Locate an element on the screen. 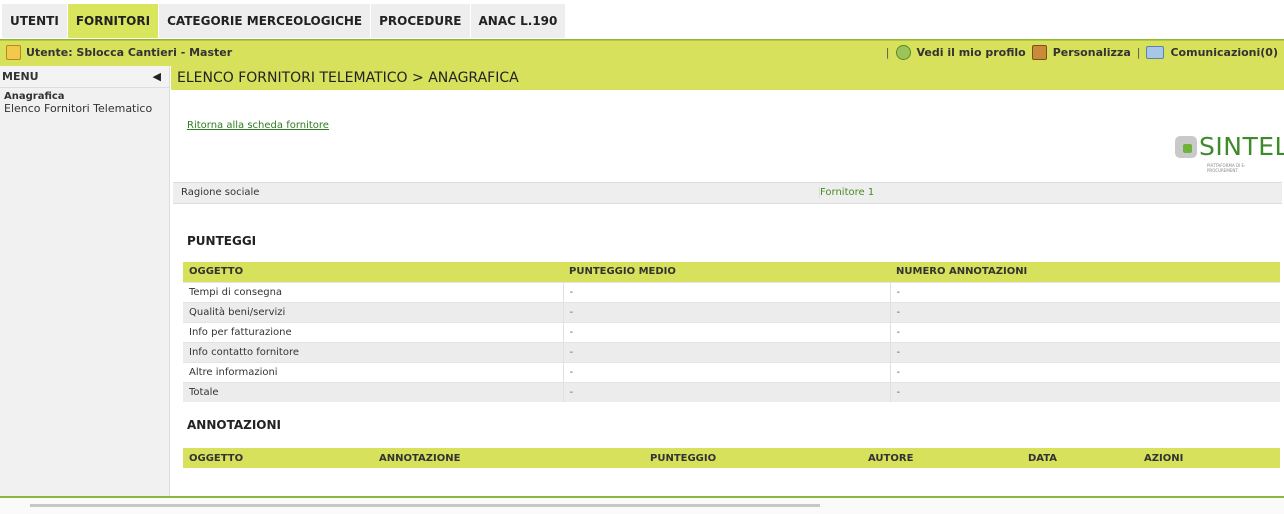  table-row: Totale - - is located at coordinates (731, 391).